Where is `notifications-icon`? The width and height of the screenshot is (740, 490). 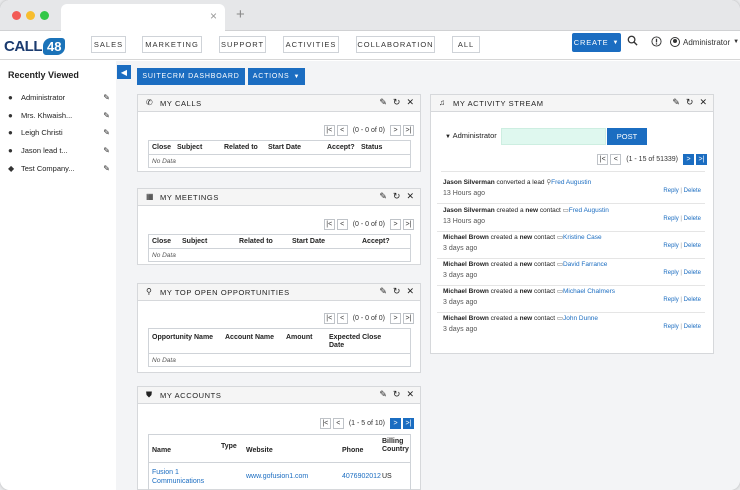
notifications-icon is located at coordinates (656, 43).